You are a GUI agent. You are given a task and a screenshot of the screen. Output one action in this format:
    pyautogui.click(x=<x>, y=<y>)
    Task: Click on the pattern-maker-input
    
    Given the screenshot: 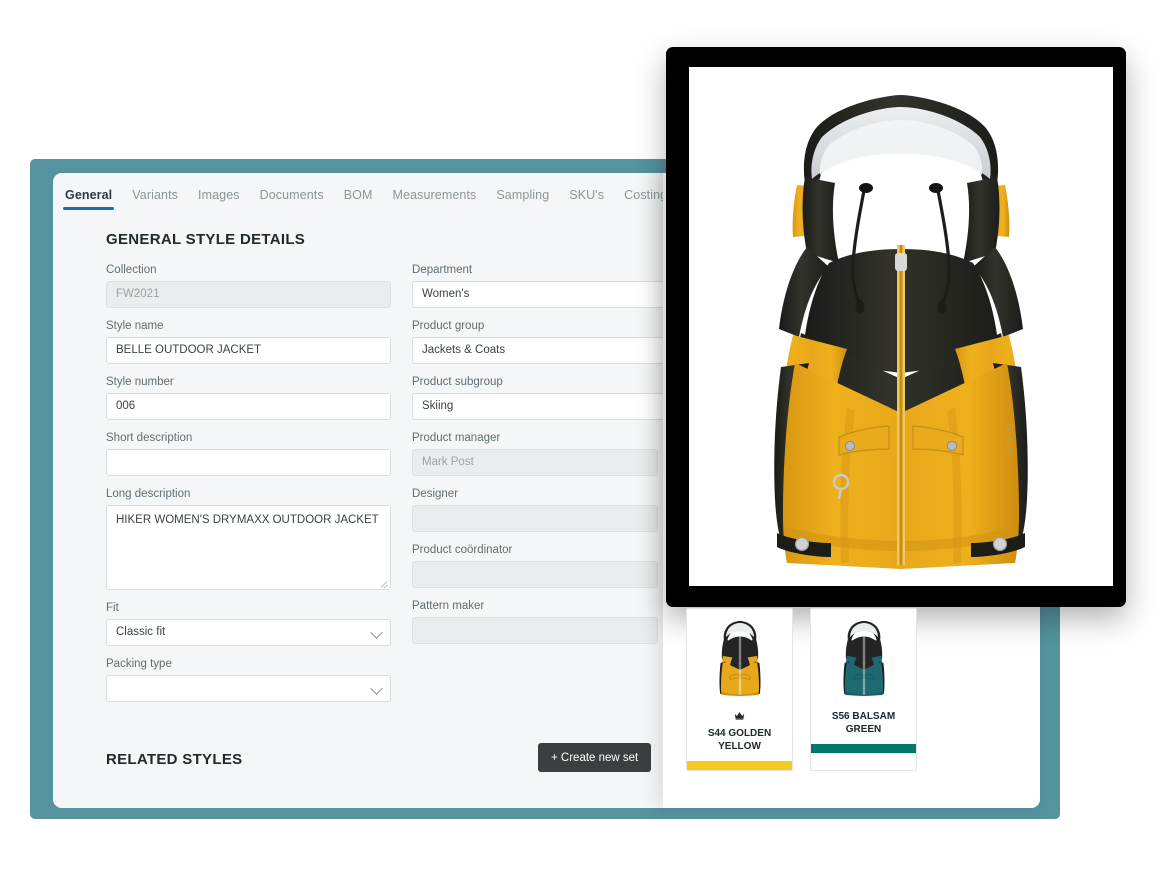 What is the action you would take?
    pyautogui.click(x=535, y=630)
    